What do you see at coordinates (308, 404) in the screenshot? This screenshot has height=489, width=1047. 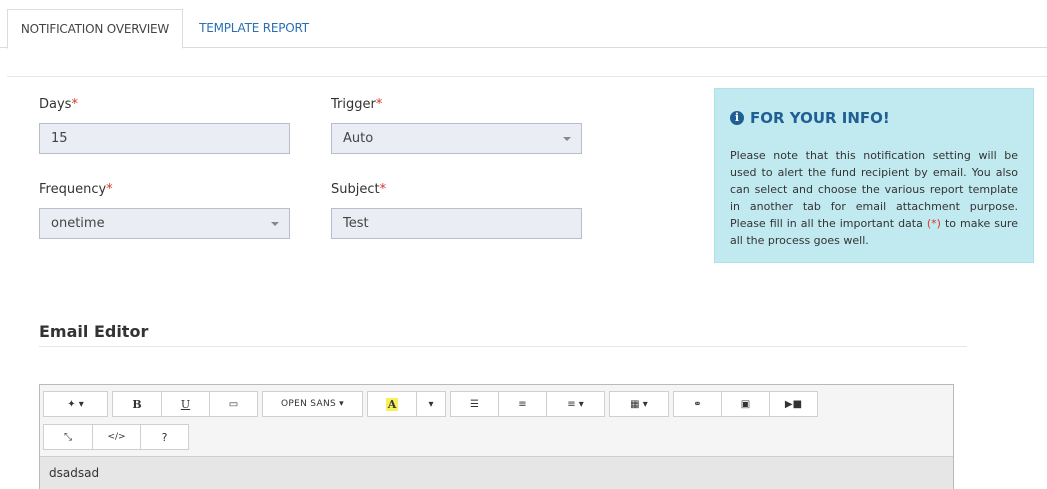 I see `font-family-label: OPEN SANS` at bounding box center [308, 404].